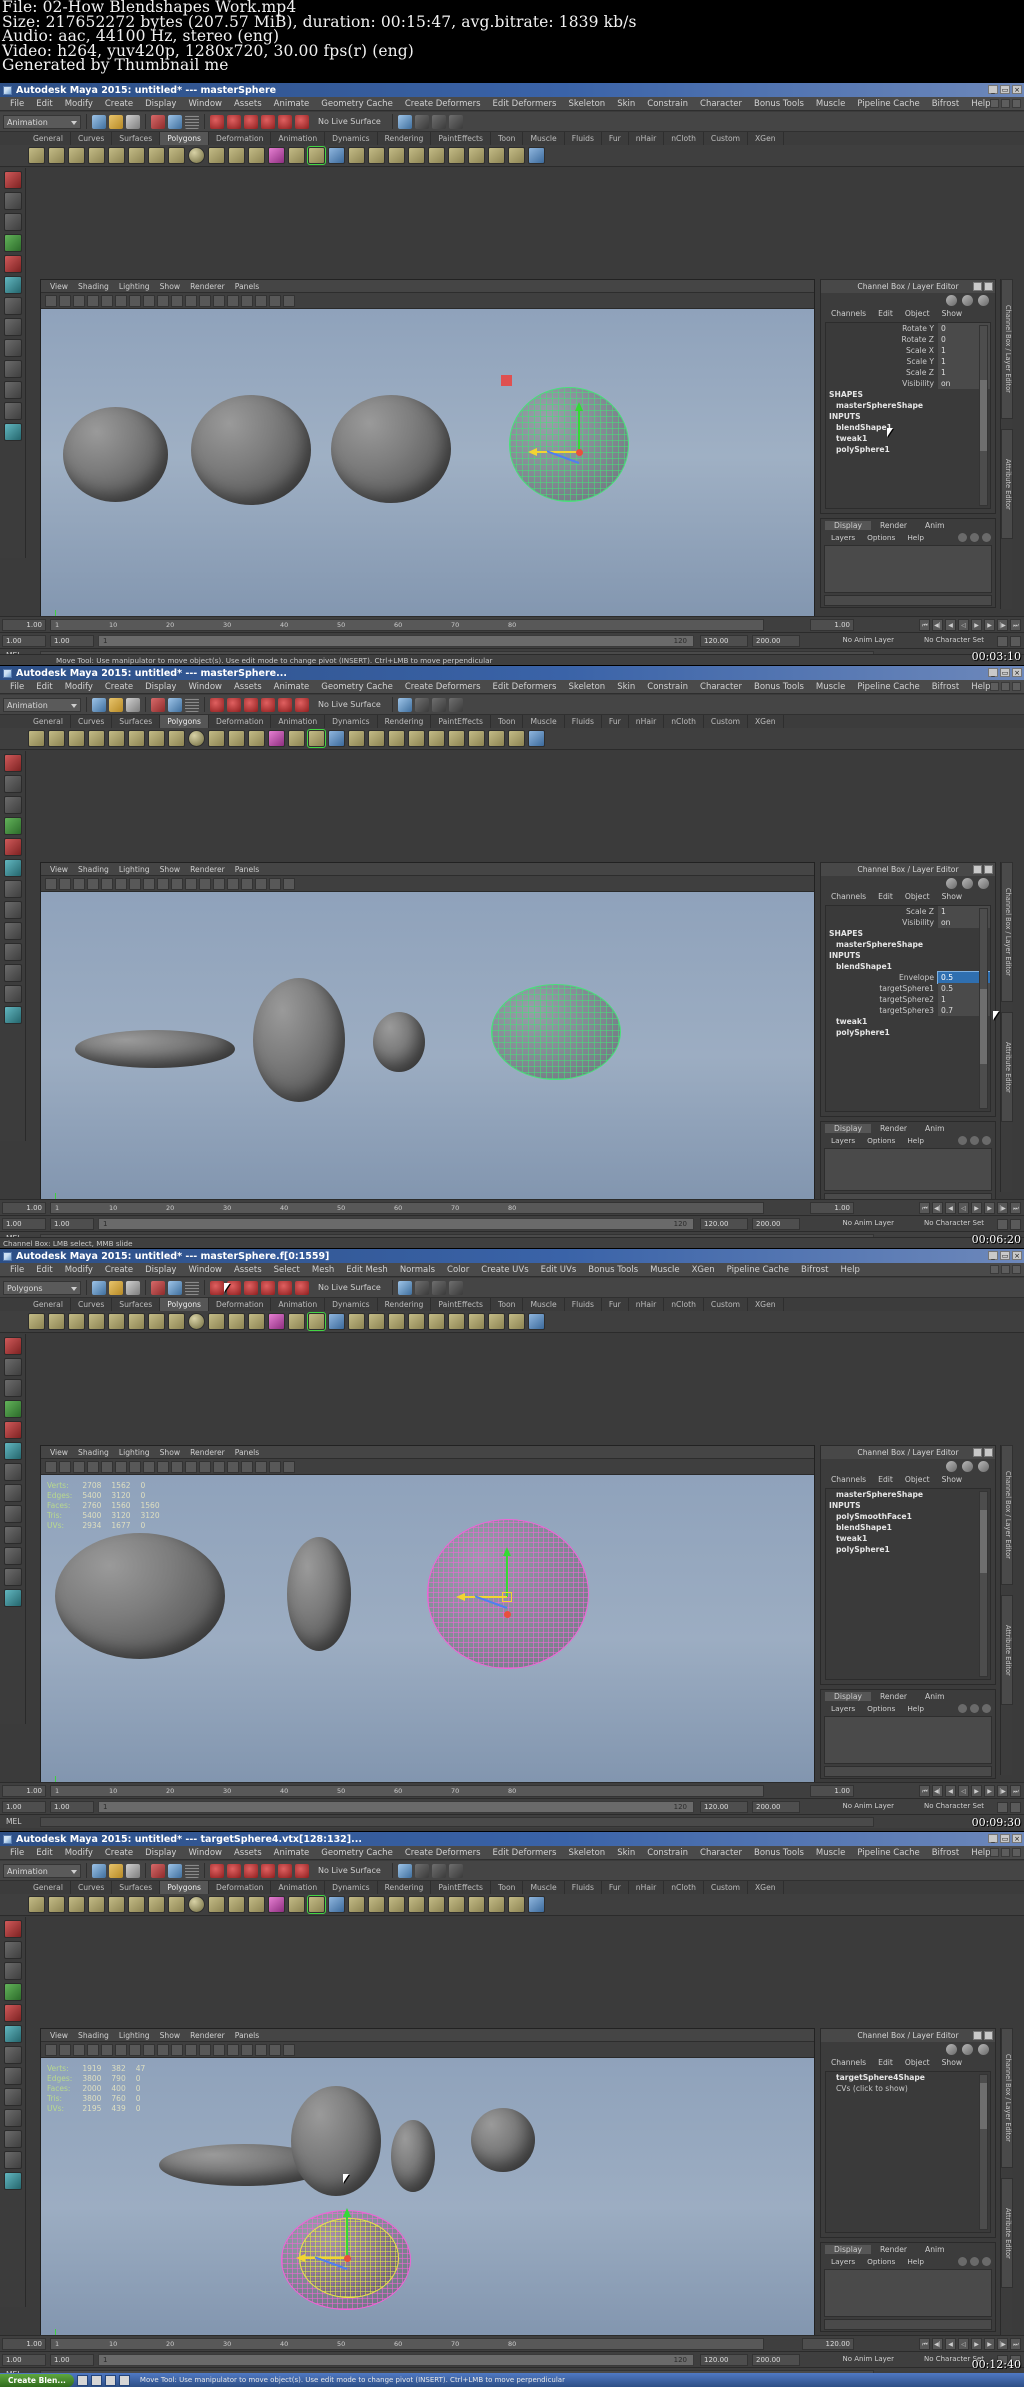 The image size is (1024, 2387). Describe the element at coordinates (569, 444) in the screenshot. I see `master-sphere-wireframe` at that location.